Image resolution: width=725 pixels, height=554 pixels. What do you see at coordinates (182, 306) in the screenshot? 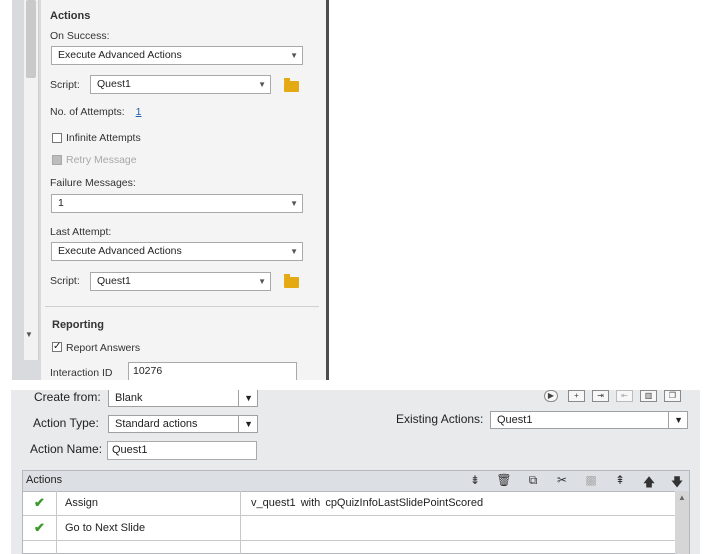
I see `section-divider` at bounding box center [182, 306].